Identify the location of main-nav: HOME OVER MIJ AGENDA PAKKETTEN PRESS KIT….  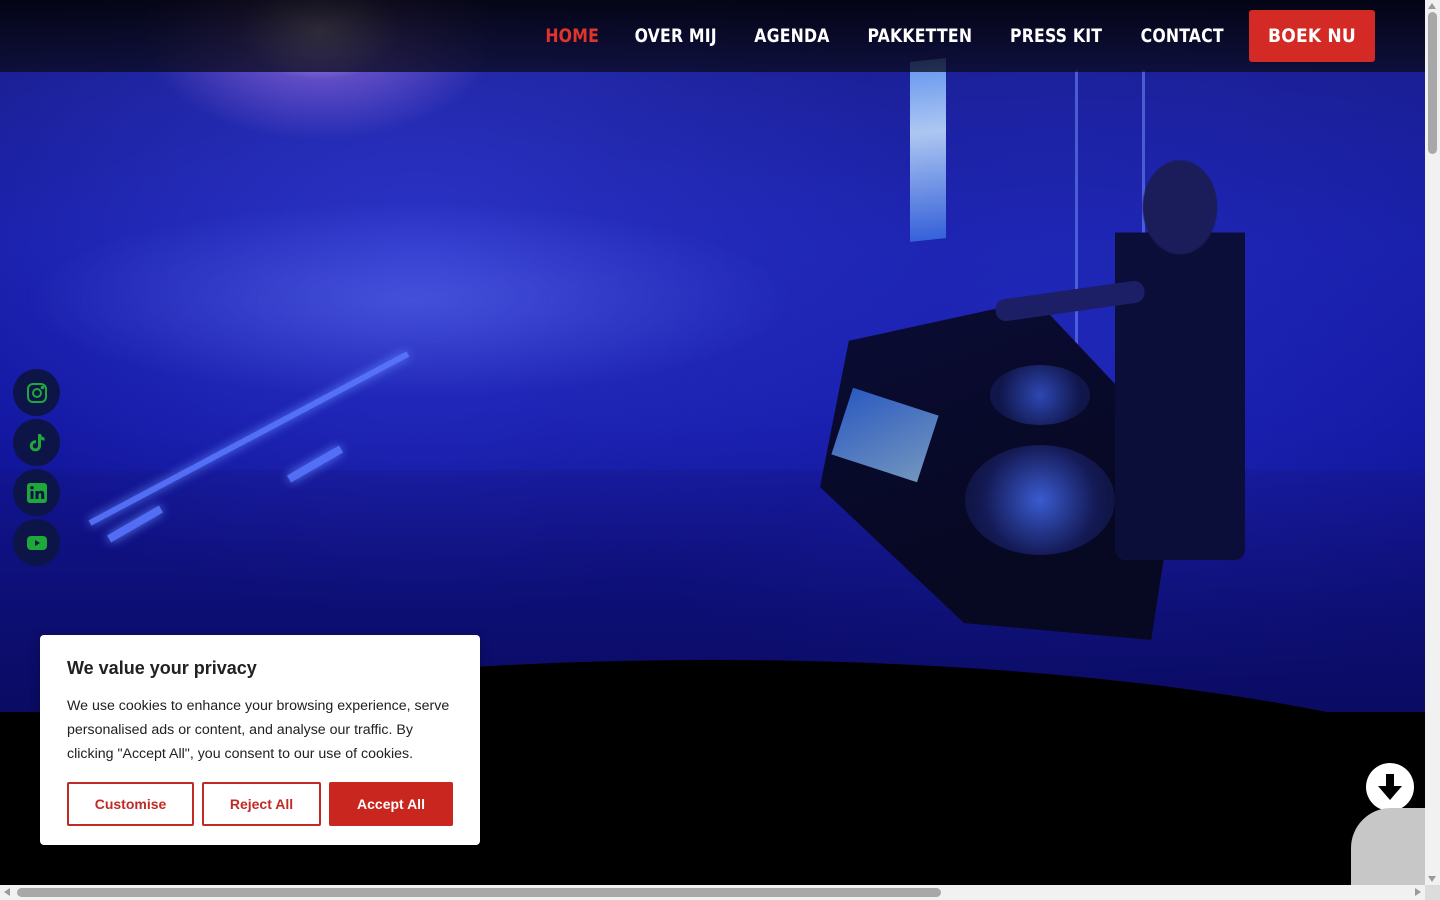
(944, 36).